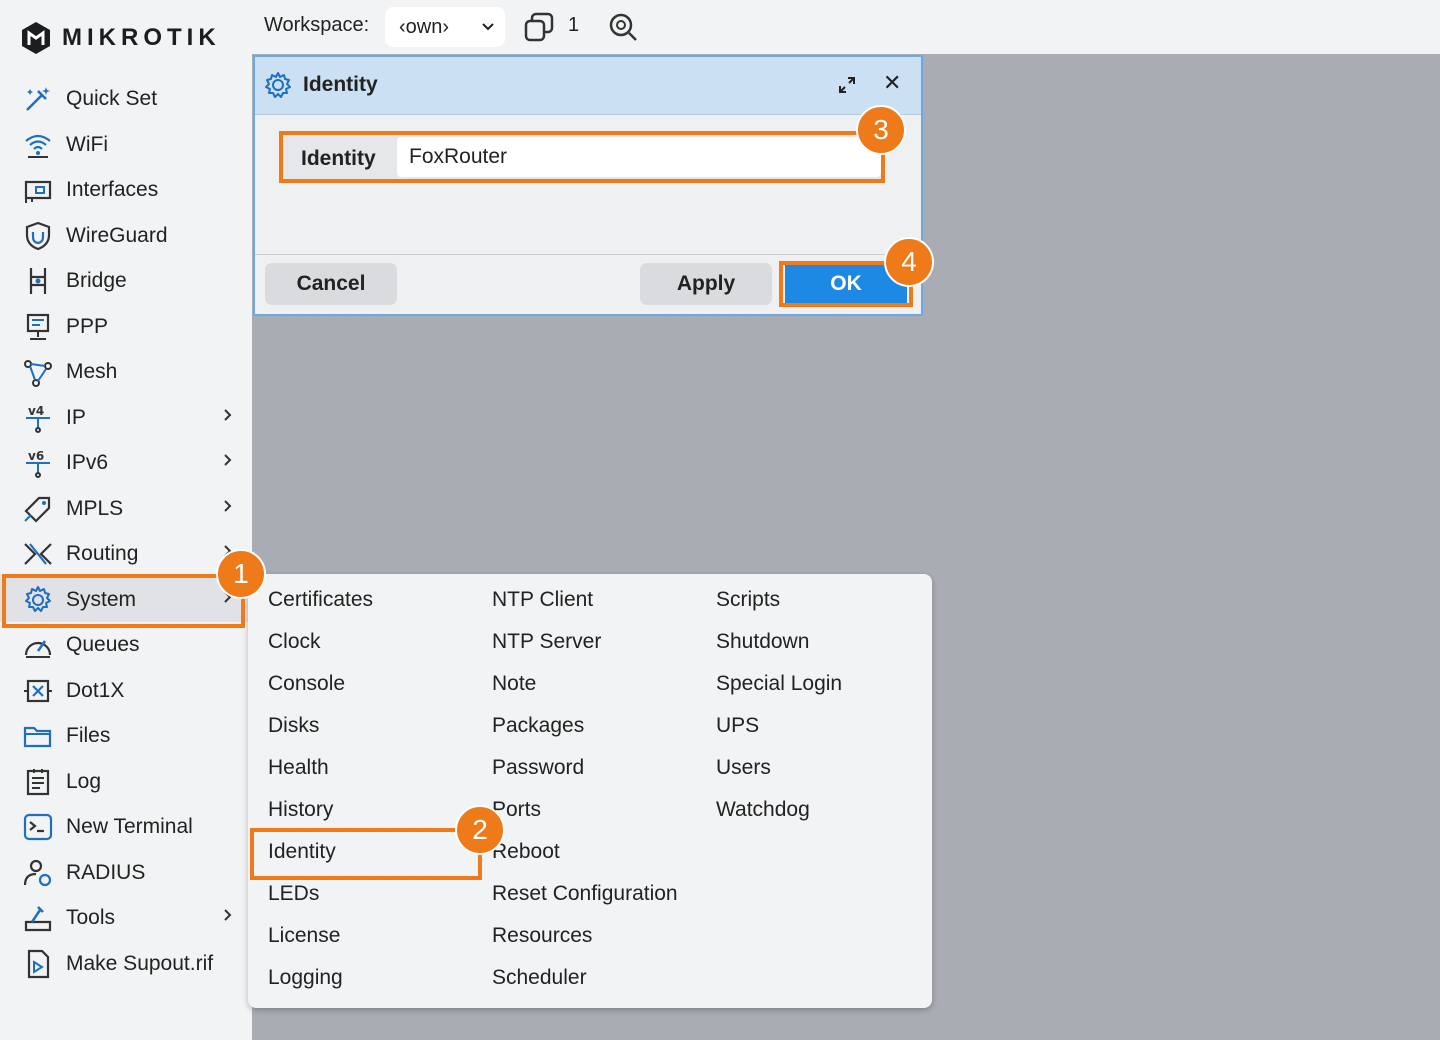 This screenshot has height=1040, width=1440. I want to click on sidebar-item-system: System, so click(126, 599).